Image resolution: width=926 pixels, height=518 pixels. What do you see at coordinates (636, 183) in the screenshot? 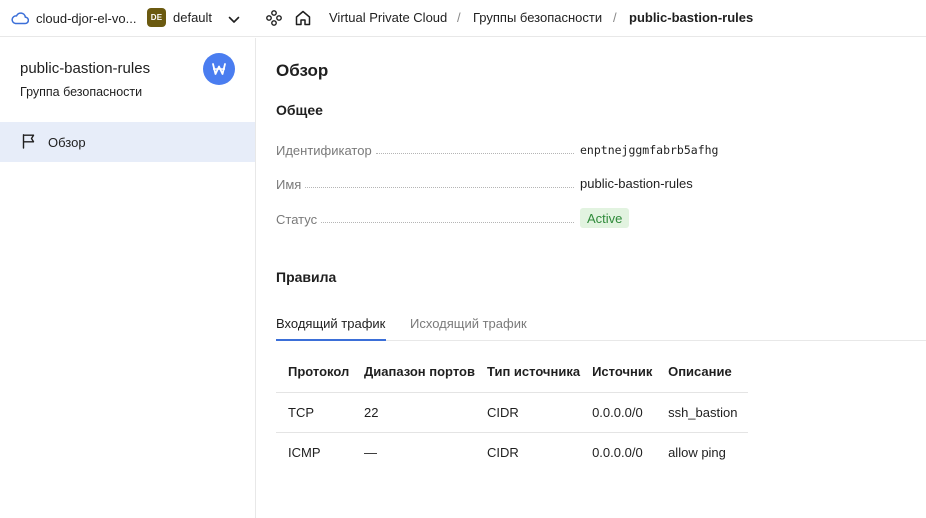
I see `property-value-name: public-bastion-rules` at bounding box center [636, 183].